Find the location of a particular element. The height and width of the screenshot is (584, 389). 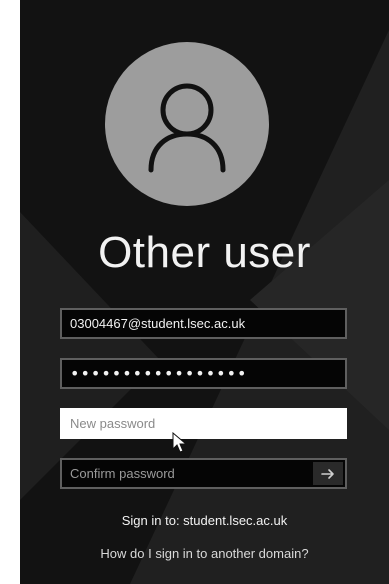

confirm-password-field: Confirm password is located at coordinates (203, 473).